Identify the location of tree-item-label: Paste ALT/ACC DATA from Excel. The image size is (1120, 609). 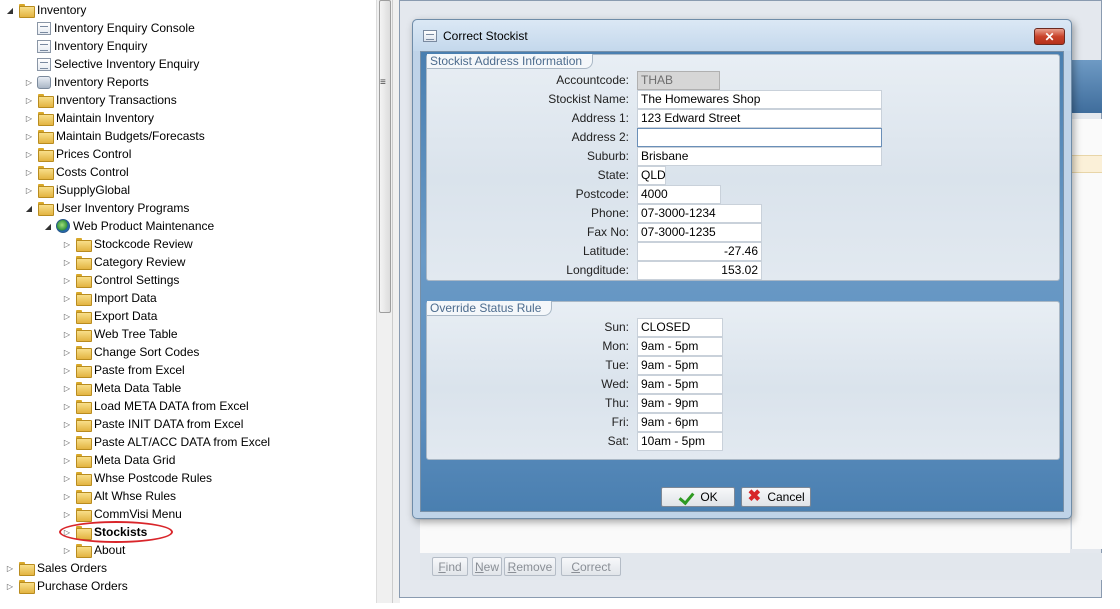
(182, 442).